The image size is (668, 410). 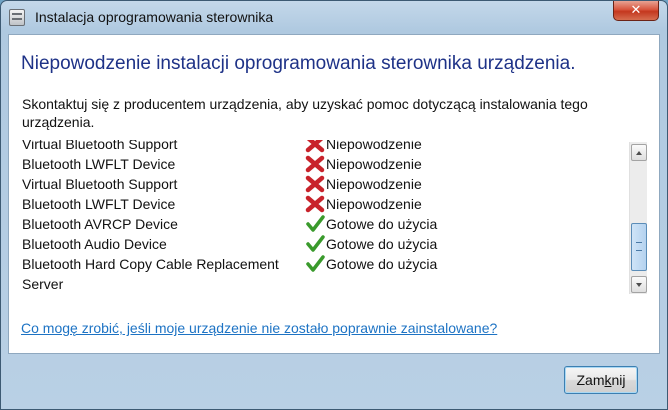 What do you see at coordinates (636, 11) in the screenshot?
I see `title-close-button: ✕` at bounding box center [636, 11].